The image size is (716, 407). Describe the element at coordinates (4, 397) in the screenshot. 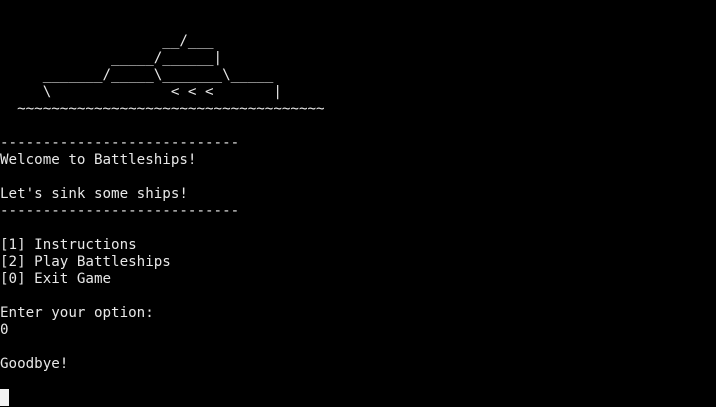

I see `text-cursor` at that location.